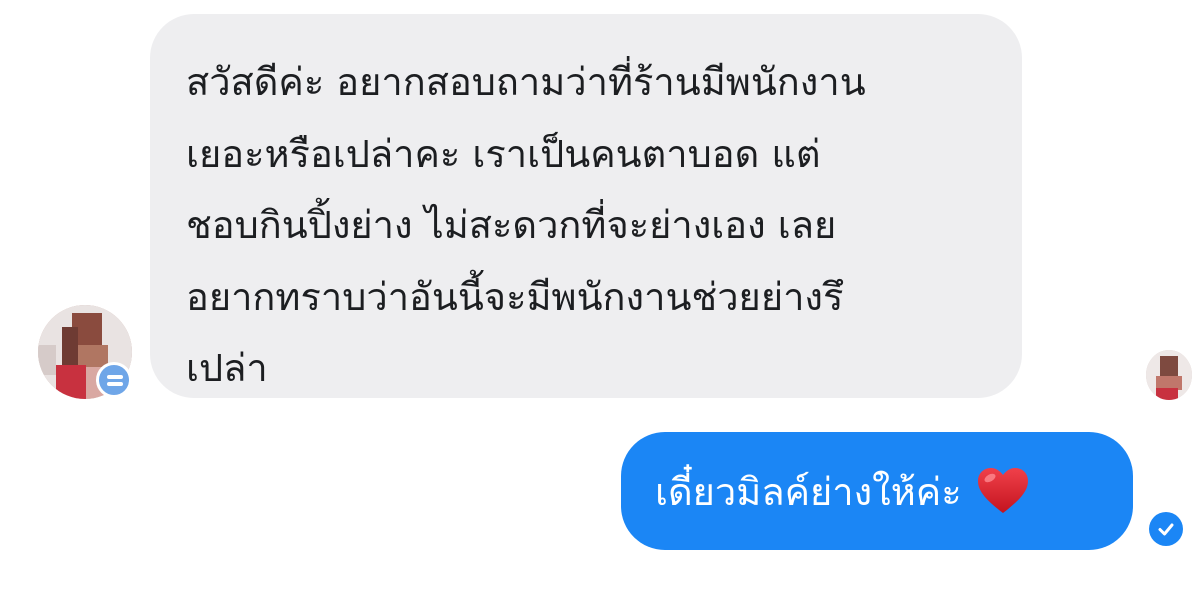 The height and width of the screenshot is (589, 1200). Describe the element at coordinates (808, 491) in the screenshot. I see `outgoing-message-text: เดี๋ยวมิลค์ย่างให้ค่ะ` at that location.